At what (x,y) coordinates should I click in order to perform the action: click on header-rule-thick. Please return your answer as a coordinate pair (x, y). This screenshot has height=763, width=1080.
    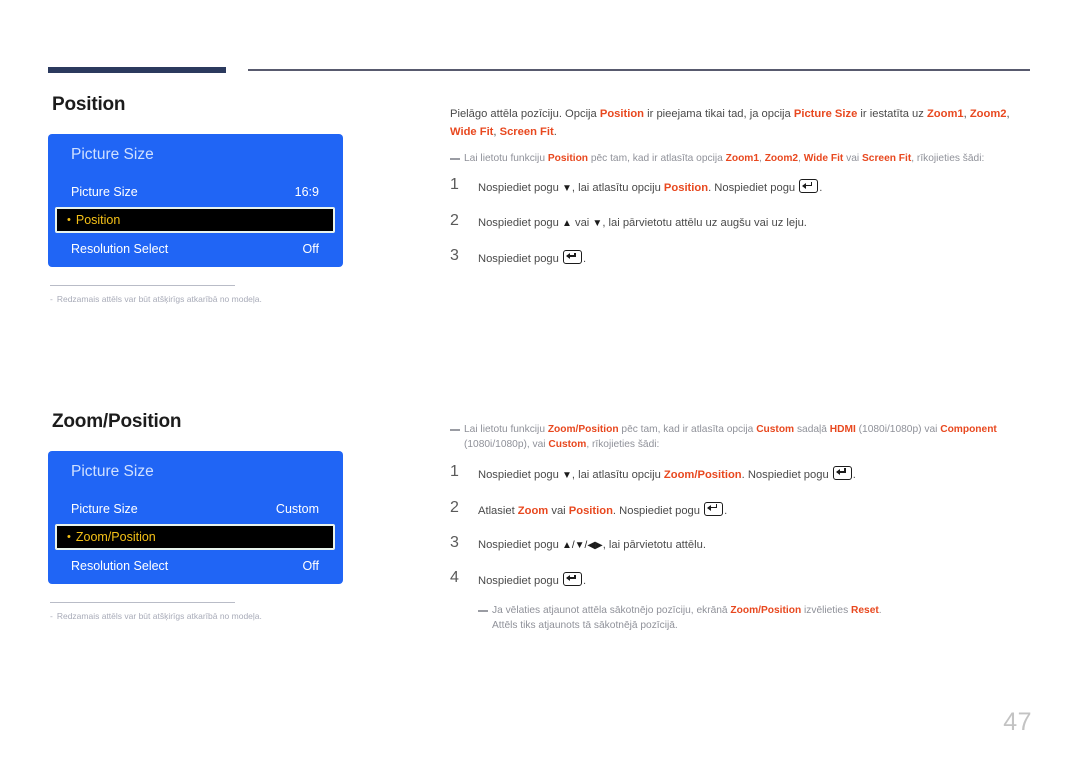
    Looking at the image, I should click on (137, 70).